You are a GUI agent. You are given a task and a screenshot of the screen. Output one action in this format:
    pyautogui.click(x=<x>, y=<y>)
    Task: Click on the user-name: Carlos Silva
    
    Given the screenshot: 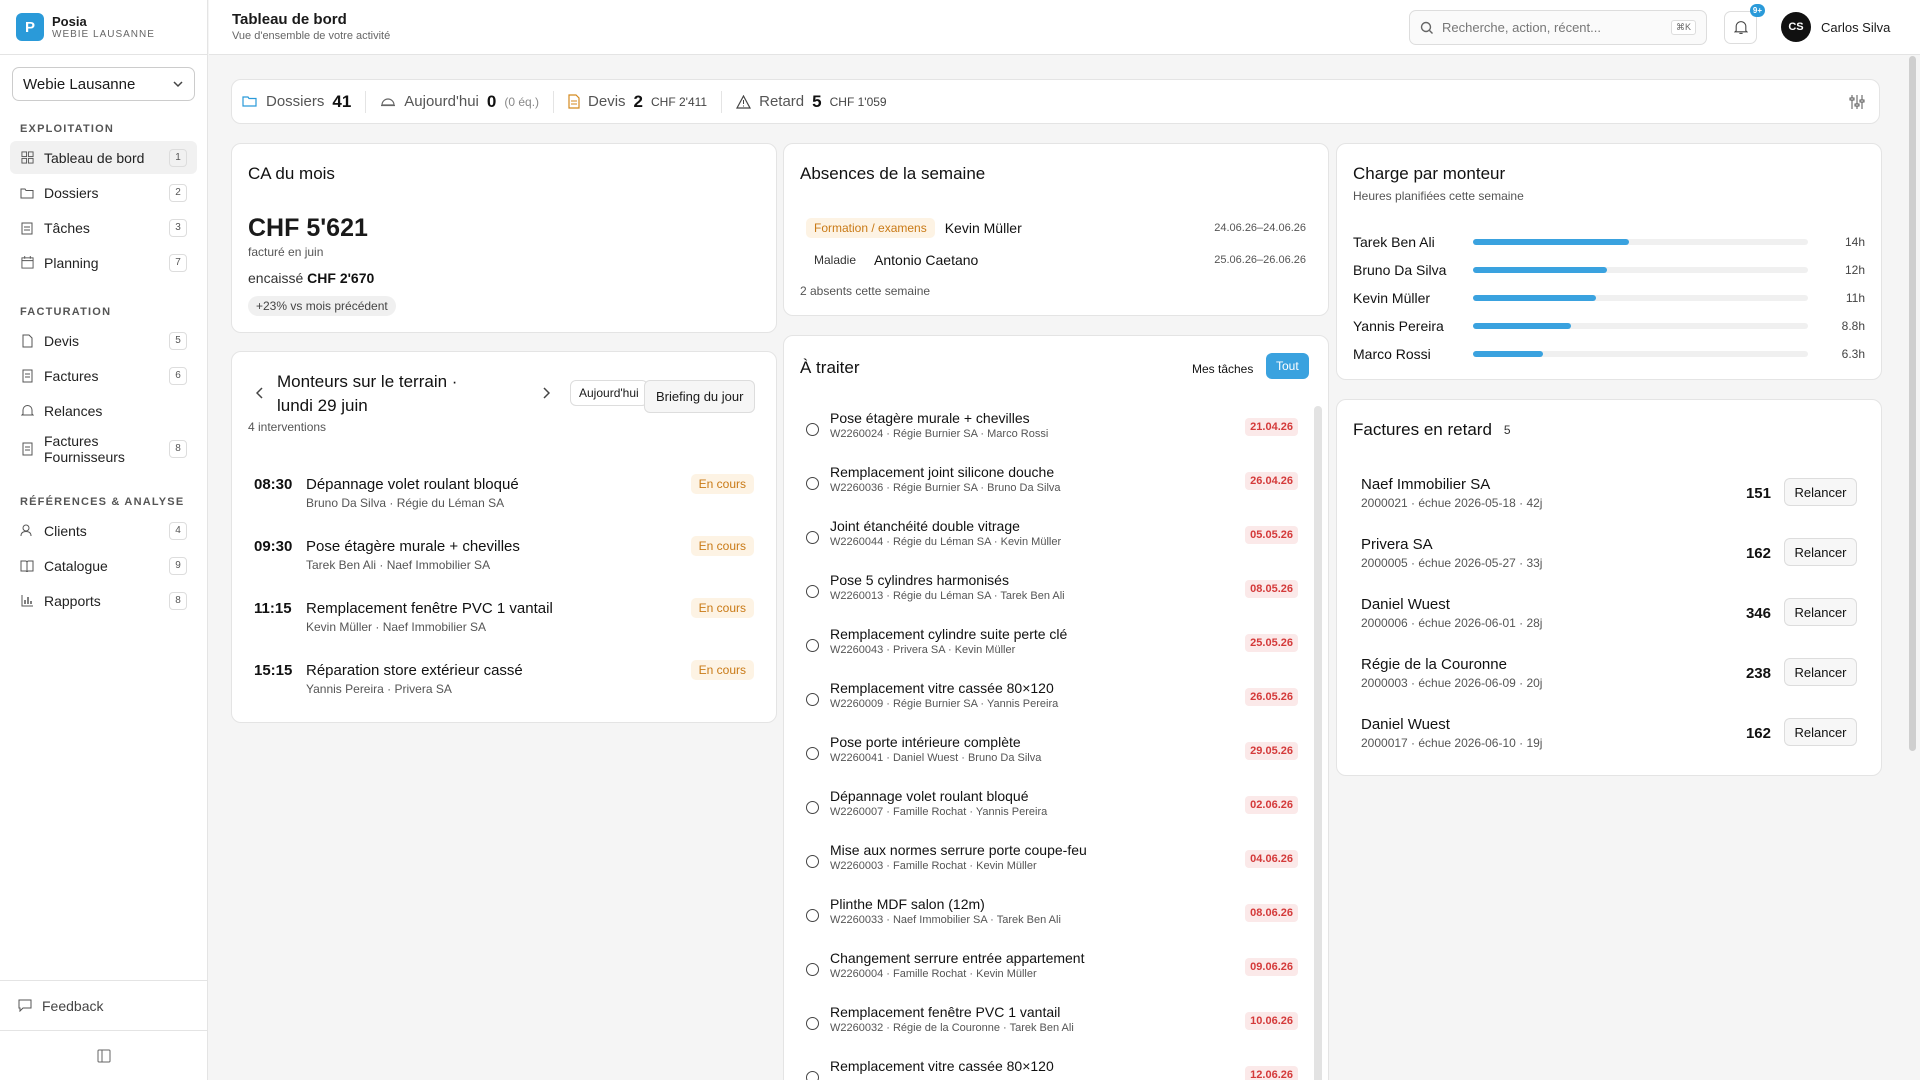 What is the action you would take?
    pyautogui.click(x=1855, y=27)
    